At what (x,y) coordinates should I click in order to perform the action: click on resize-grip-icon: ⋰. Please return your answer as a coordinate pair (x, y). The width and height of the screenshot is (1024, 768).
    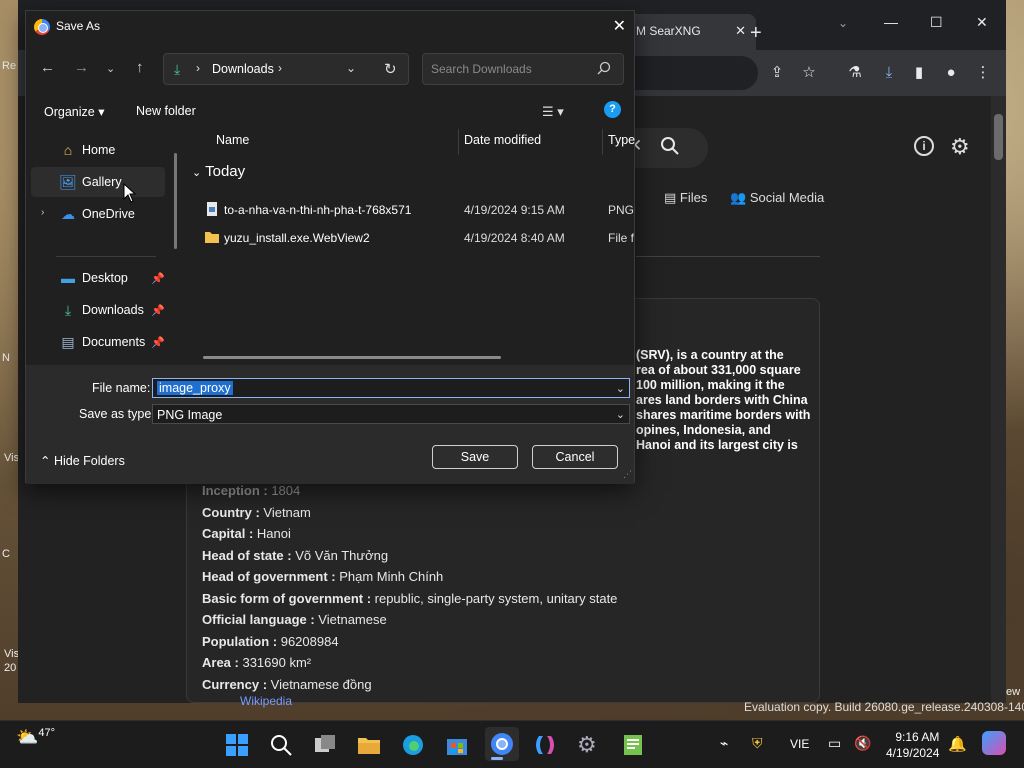
    Looking at the image, I should click on (627, 474).